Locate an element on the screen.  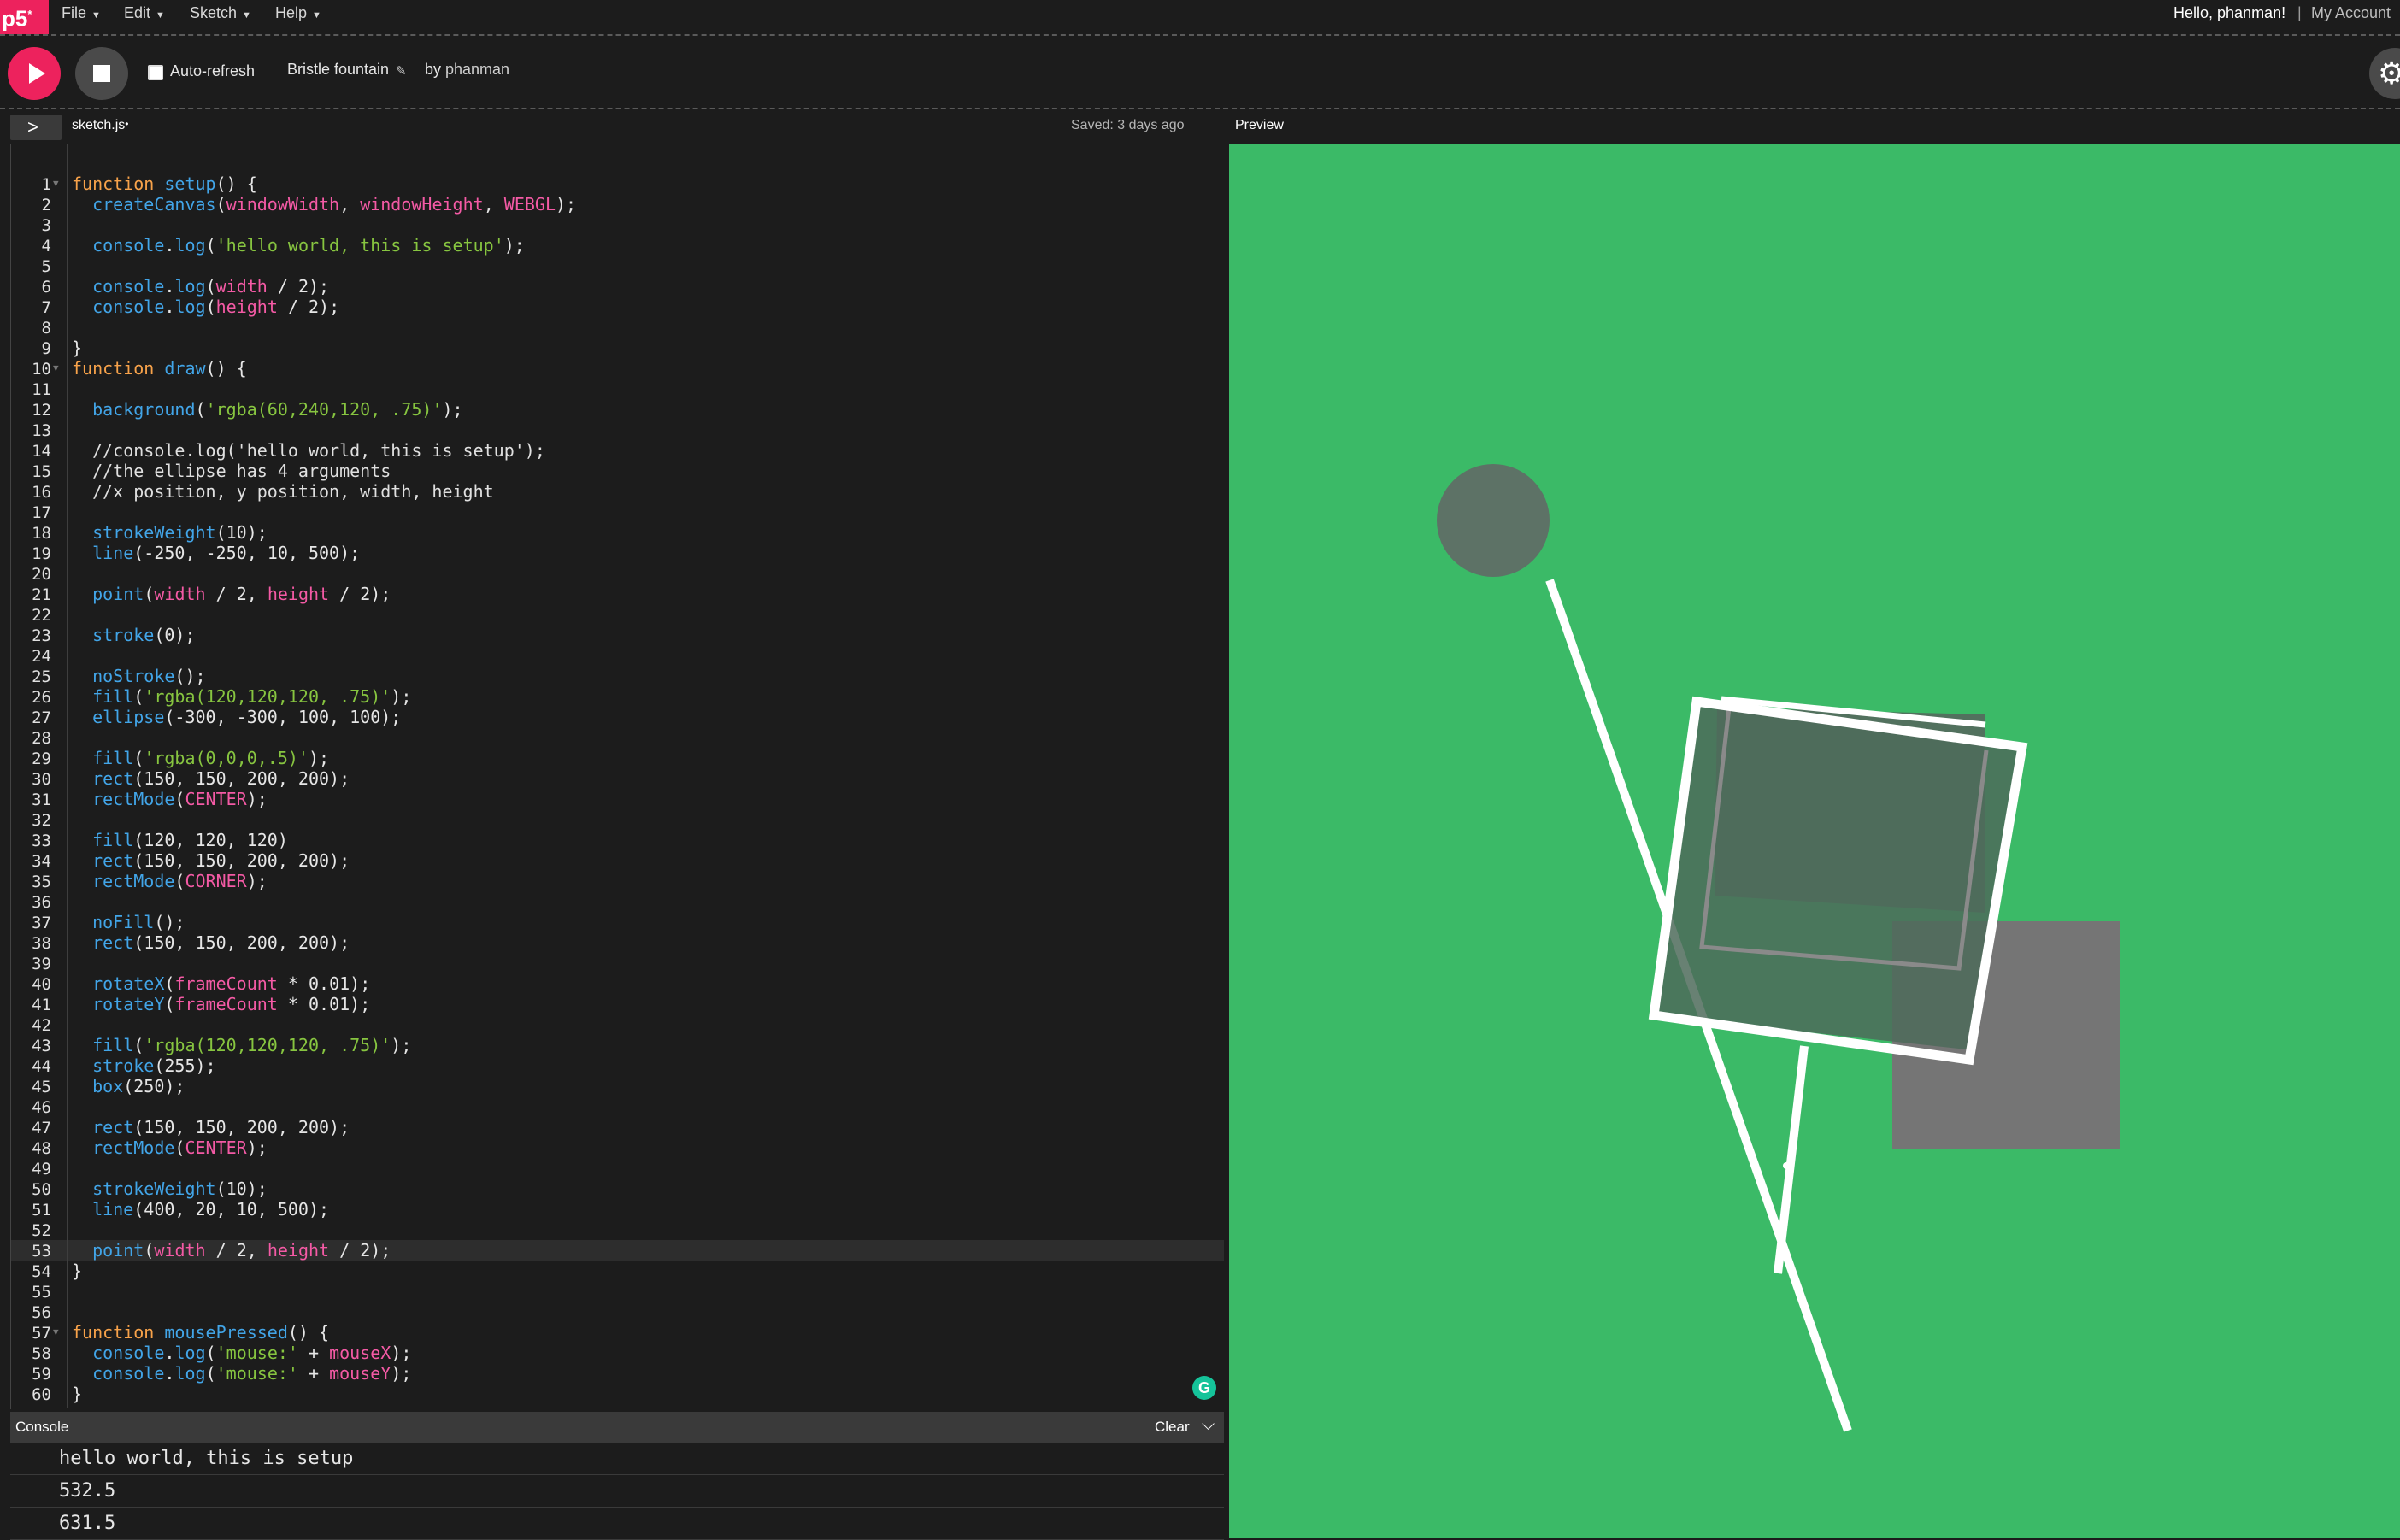
code-line: 26 fill('rgba(120,120,120, .75)'); is located at coordinates (614, 696).